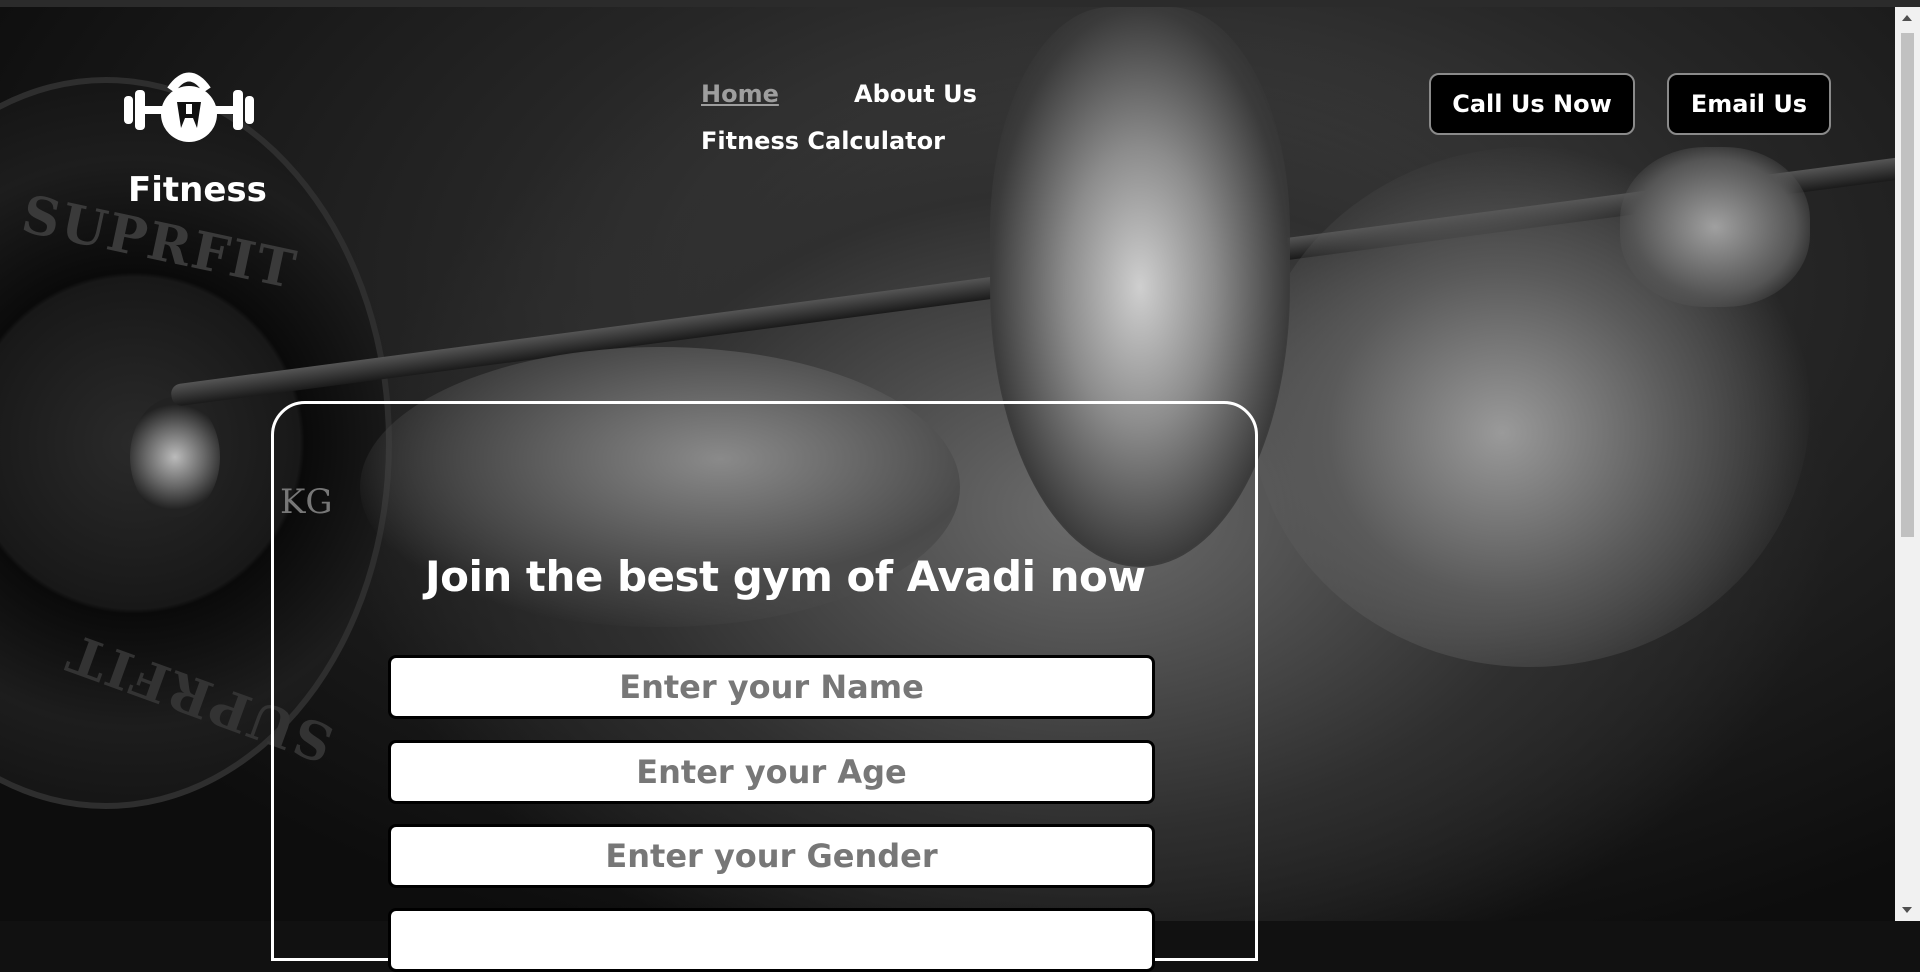  What do you see at coordinates (1907, 910) in the screenshot?
I see `scroll-down-icon` at bounding box center [1907, 910].